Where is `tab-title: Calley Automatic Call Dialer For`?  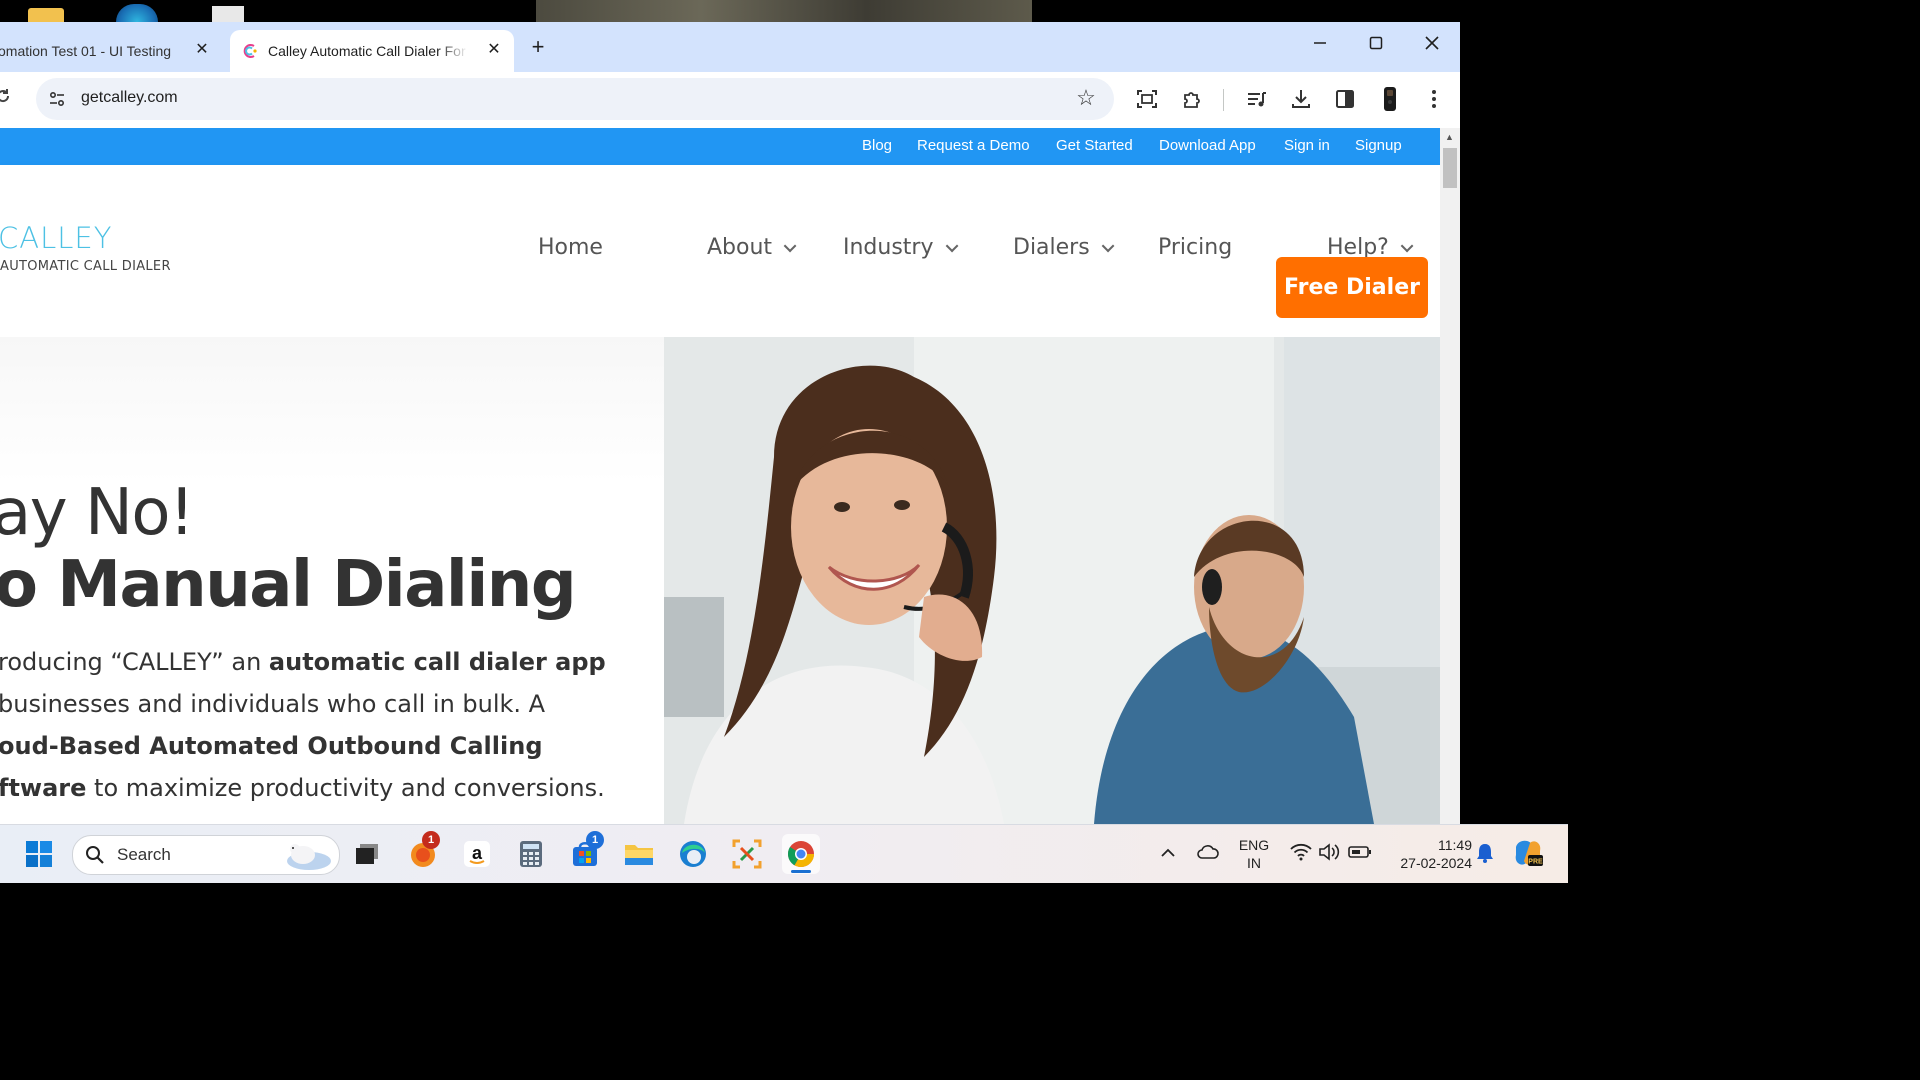 tab-title: Calley Automatic Call Dialer For is located at coordinates (367, 51).